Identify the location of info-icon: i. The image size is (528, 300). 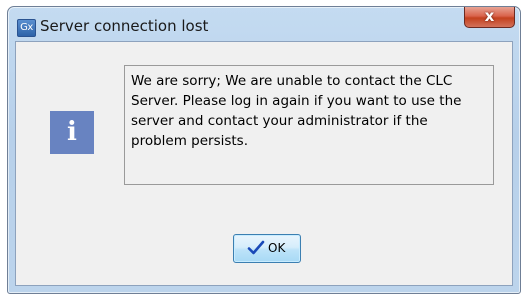
(72, 132).